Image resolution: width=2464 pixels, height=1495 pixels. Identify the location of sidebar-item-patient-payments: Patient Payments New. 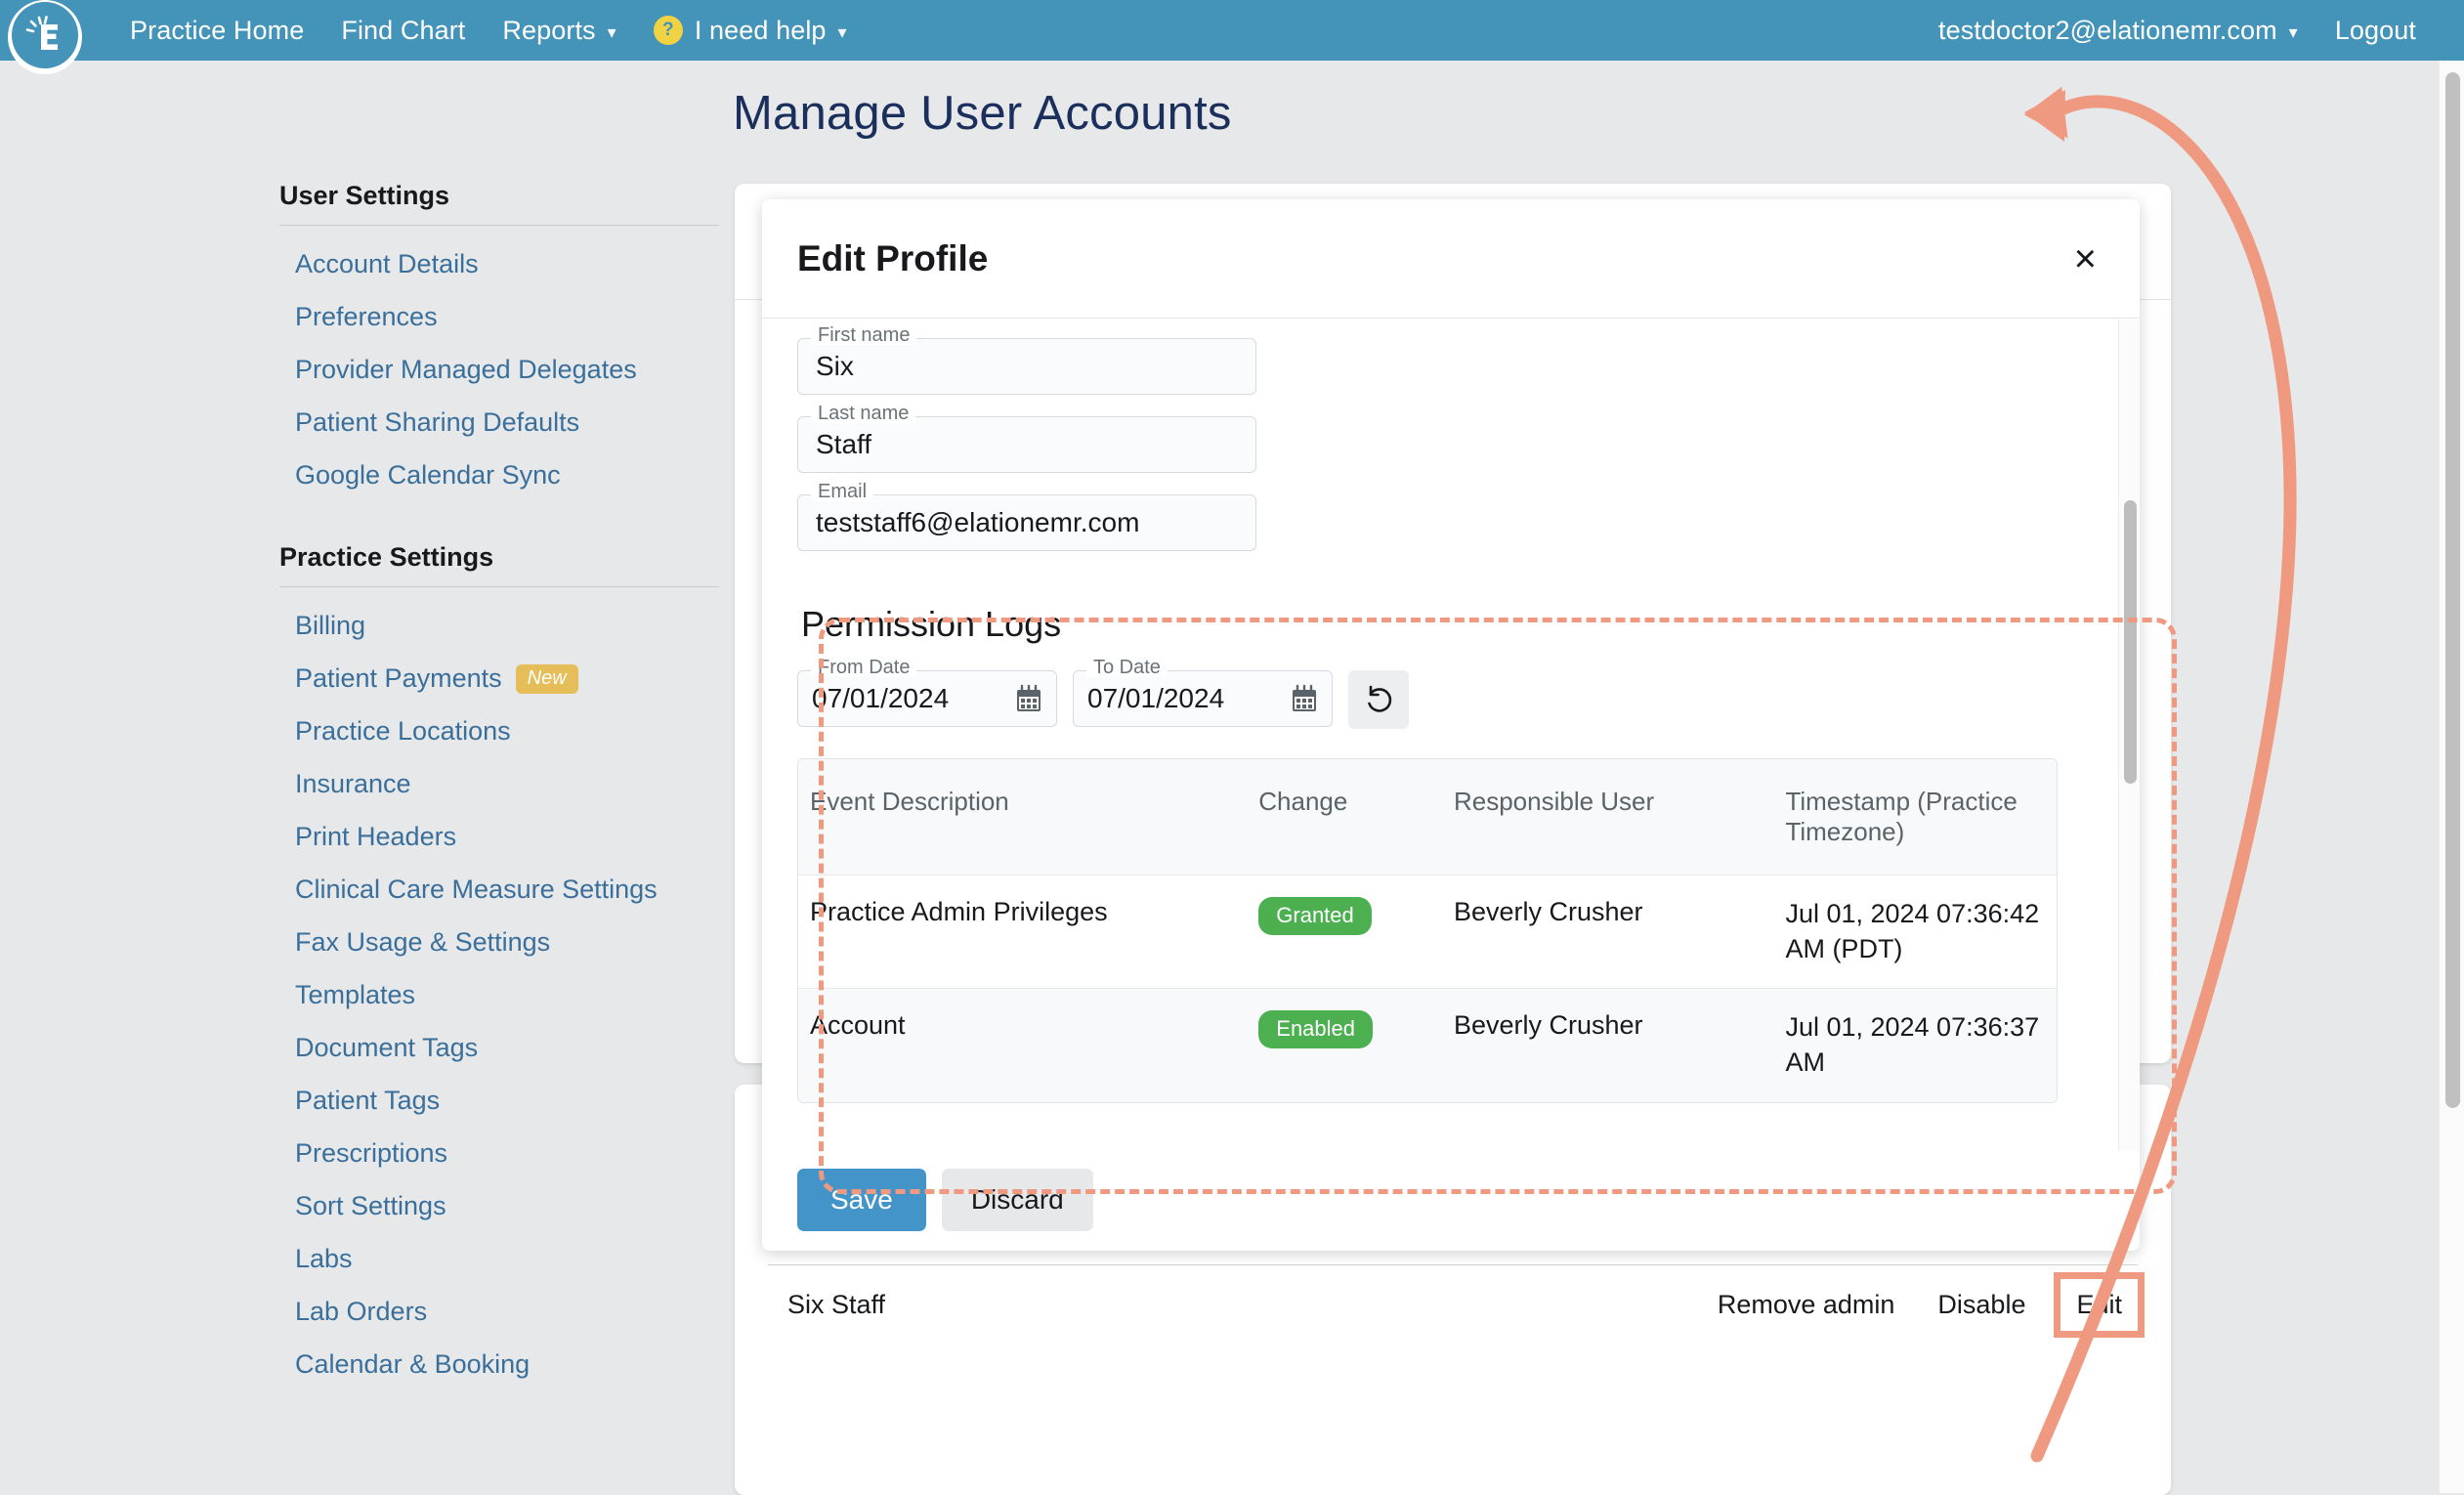
(499, 678).